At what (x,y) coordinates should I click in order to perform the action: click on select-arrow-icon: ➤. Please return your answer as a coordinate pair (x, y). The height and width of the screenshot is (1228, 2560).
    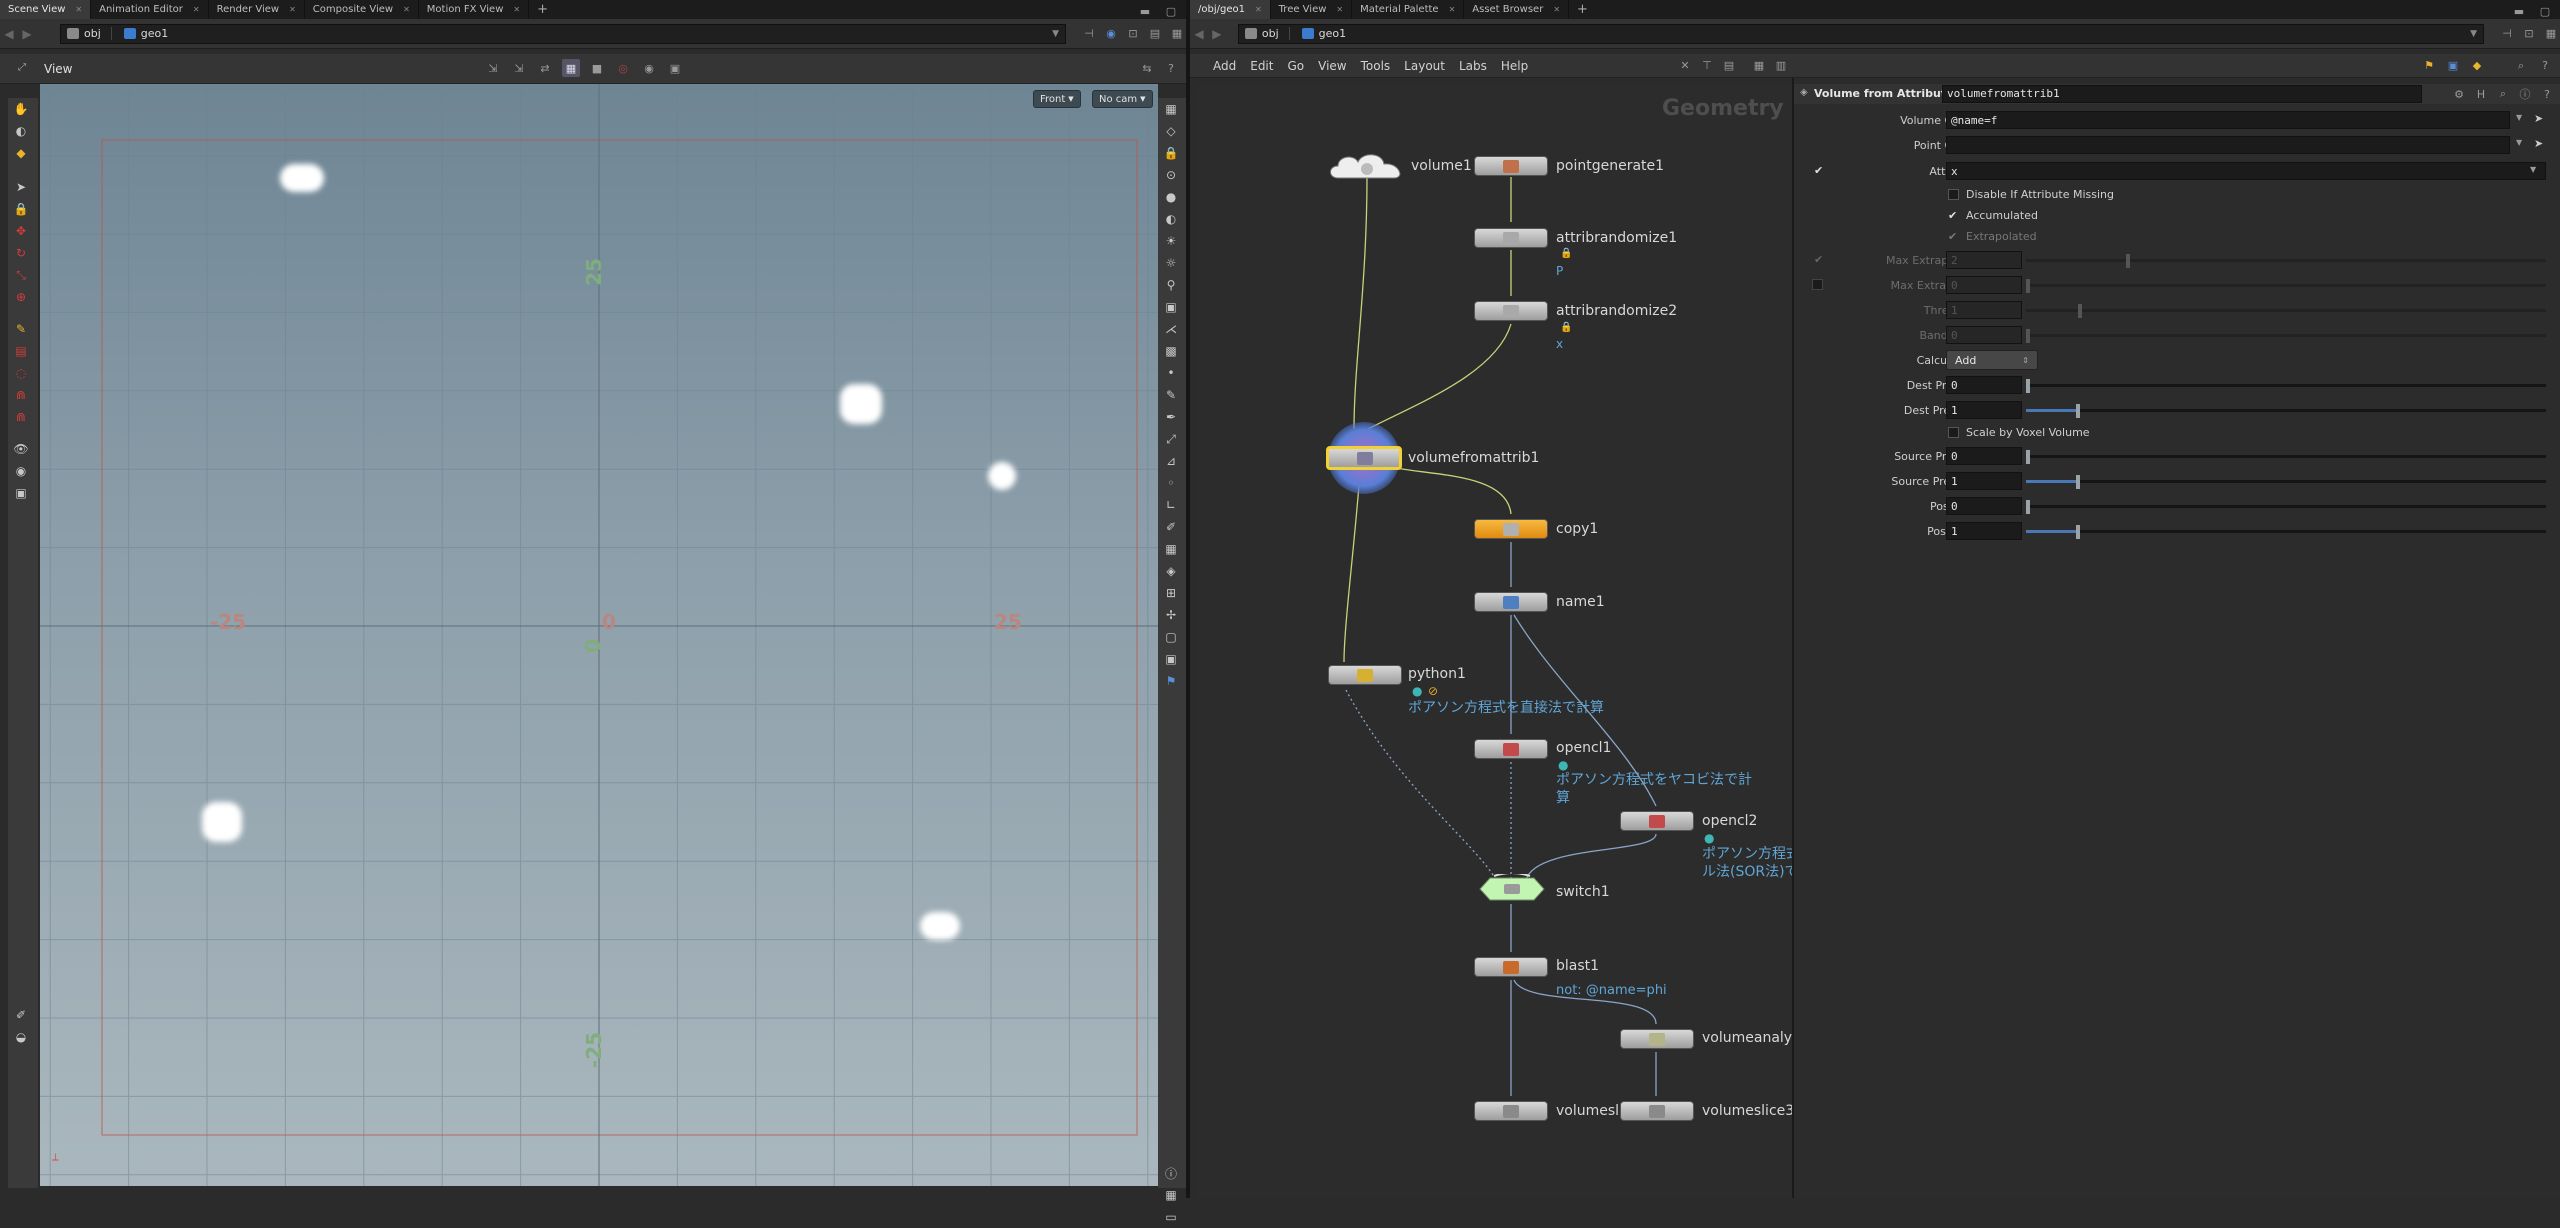
    Looking at the image, I should click on (21, 187).